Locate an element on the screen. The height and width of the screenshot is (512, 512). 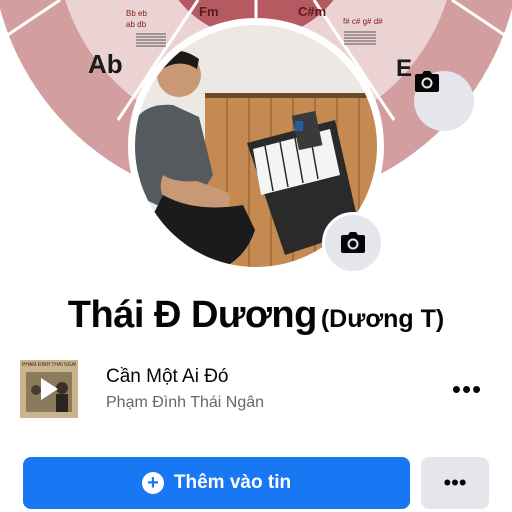
add-to-story-label: Thêm vào tin is located at coordinates (232, 482).